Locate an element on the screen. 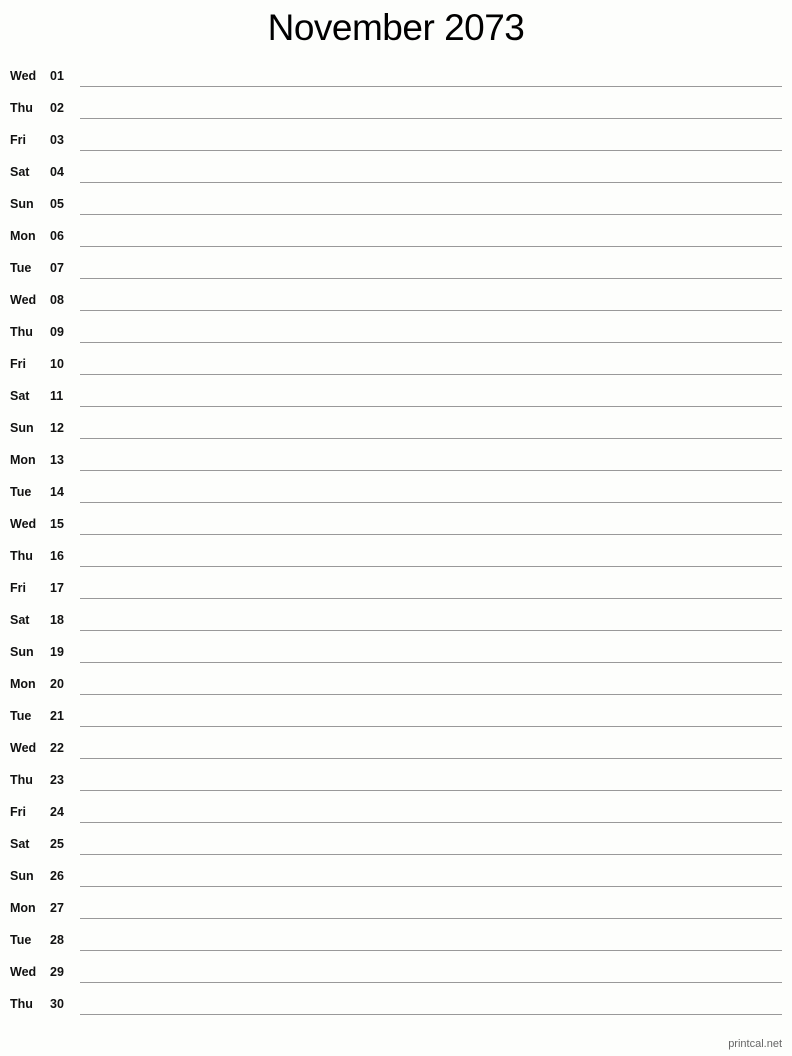 The image size is (792, 1056). day-row: Tue 07 is located at coordinates (396, 268).